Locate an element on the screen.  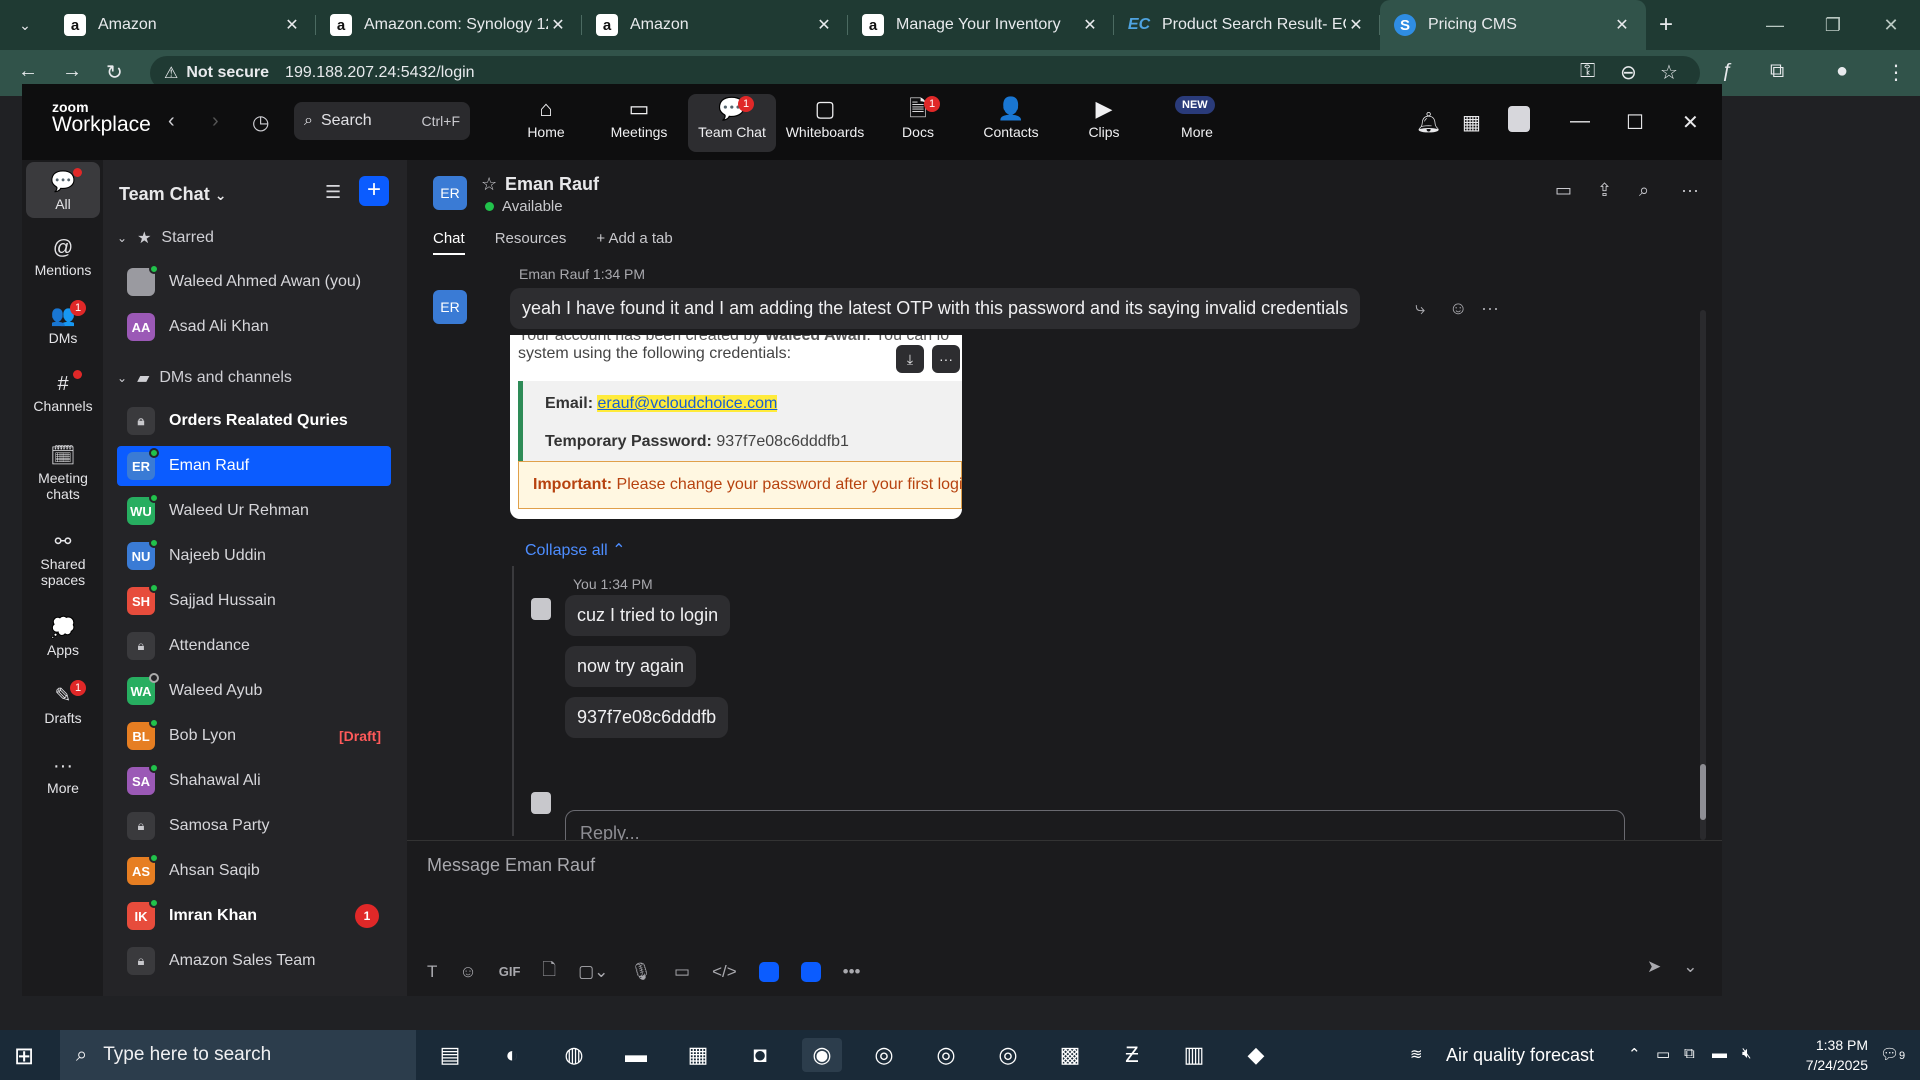
file-icon: 🗋 is located at coordinates (549, 971).